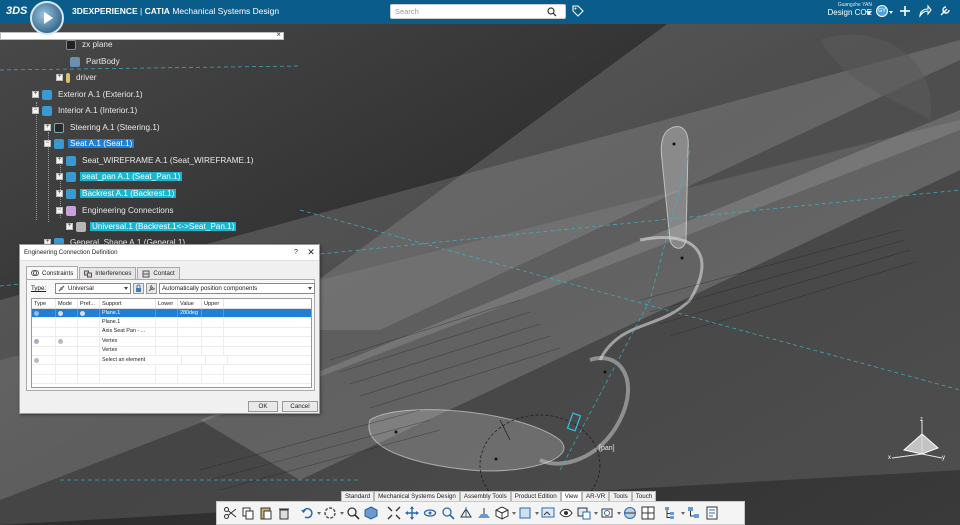 This screenshot has width=960, height=525. I want to click on swap-visible-button, so click(565, 513).